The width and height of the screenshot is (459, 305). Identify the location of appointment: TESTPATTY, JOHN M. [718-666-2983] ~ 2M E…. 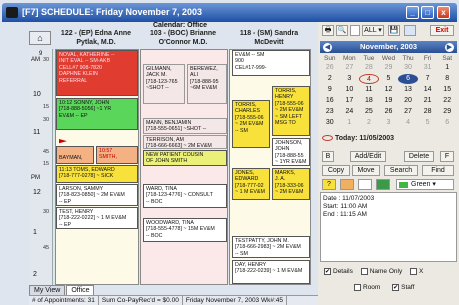
(271, 247).